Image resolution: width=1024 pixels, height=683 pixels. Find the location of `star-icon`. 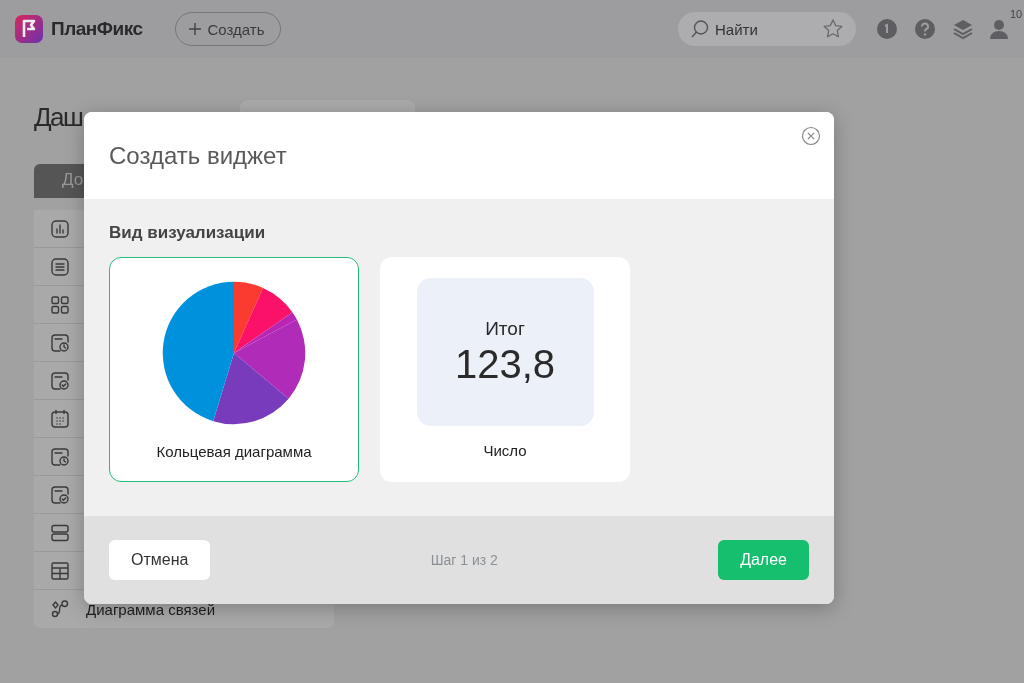

star-icon is located at coordinates (833, 29).